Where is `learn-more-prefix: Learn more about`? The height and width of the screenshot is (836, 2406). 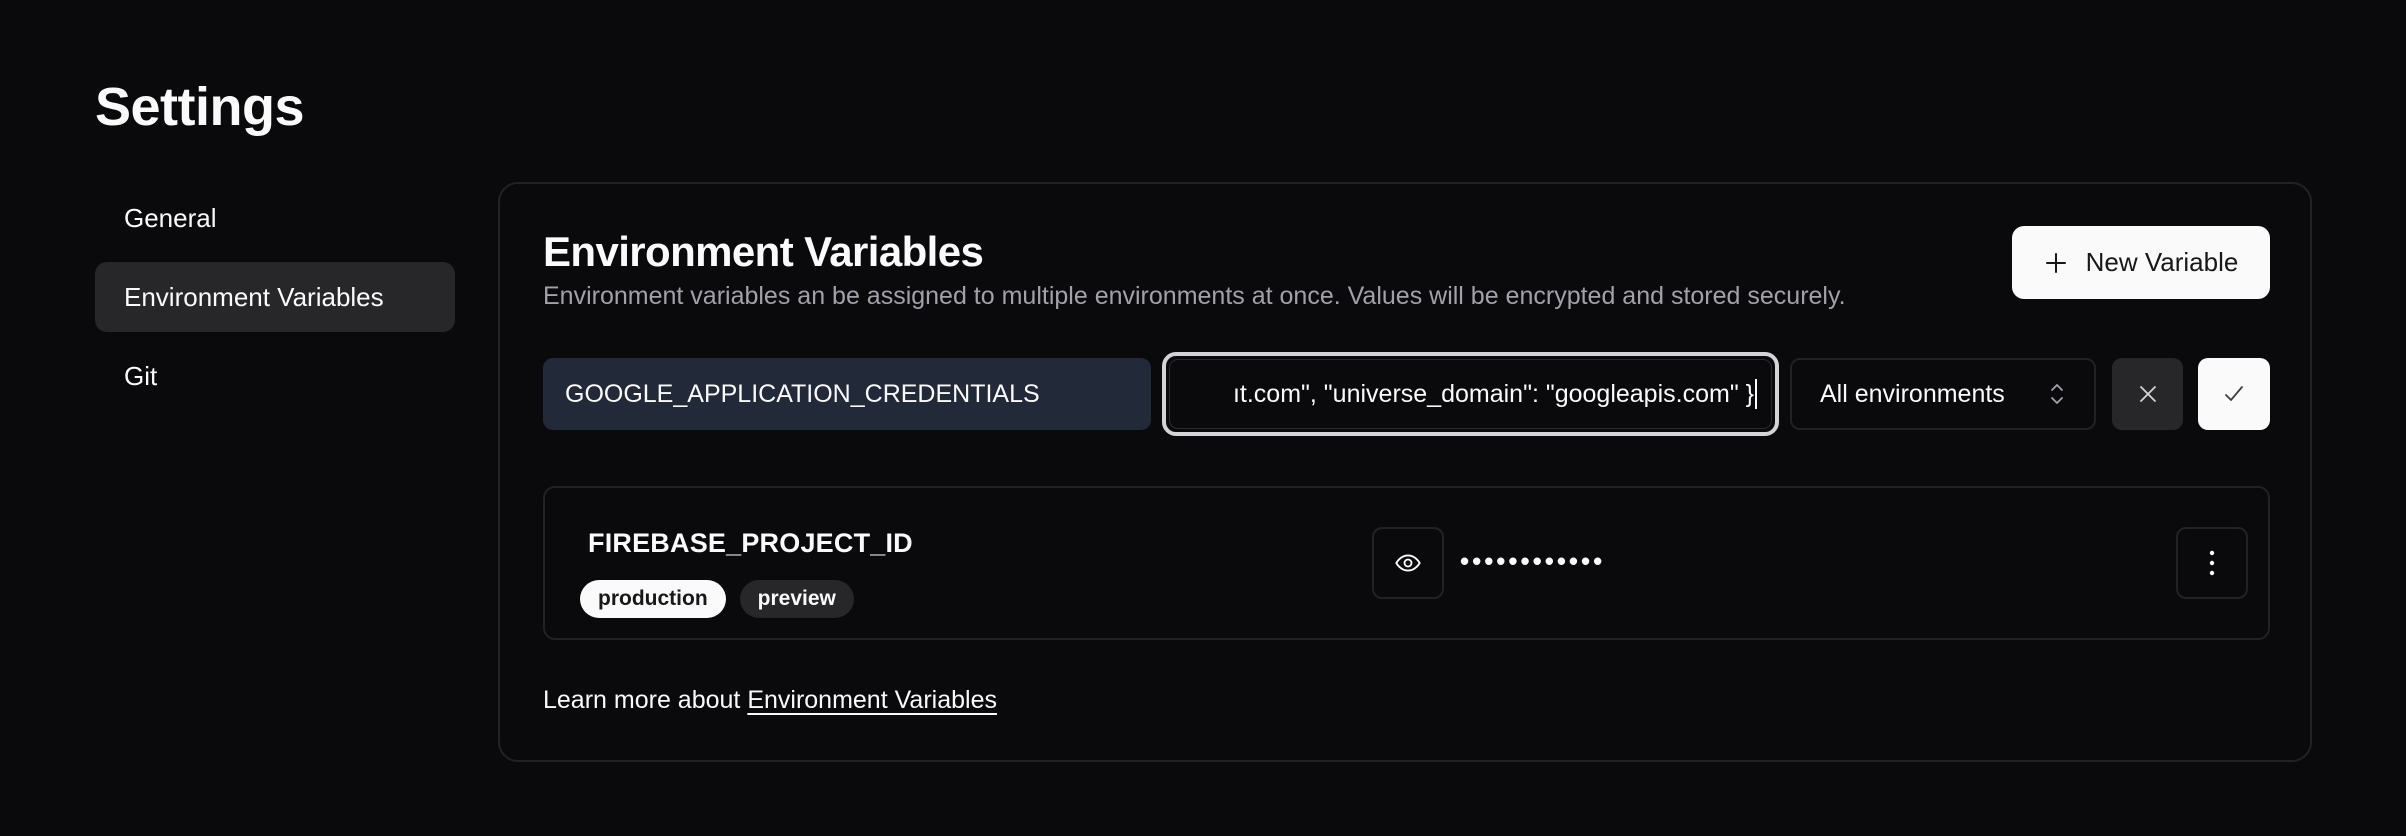
learn-more-prefix: Learn more about is located at coordinates (642, 700).